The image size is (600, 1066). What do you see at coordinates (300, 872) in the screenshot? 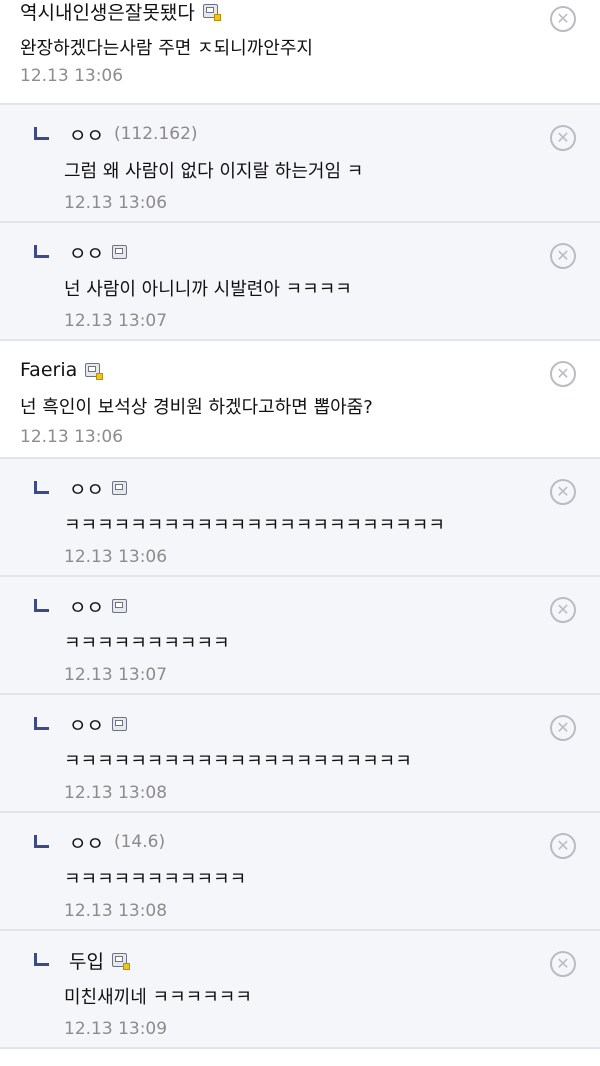
I see `reply-item: ㅇㅇ (14.6) ㅋㅋㅋㅋㅋㅋㅋㅋㅋㅋㅋ 12.13 13:08 ✕` at bounding box center [300, 872].